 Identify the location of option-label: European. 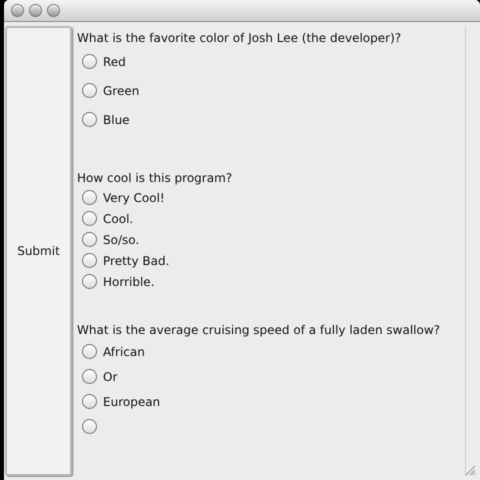
(131, 402).